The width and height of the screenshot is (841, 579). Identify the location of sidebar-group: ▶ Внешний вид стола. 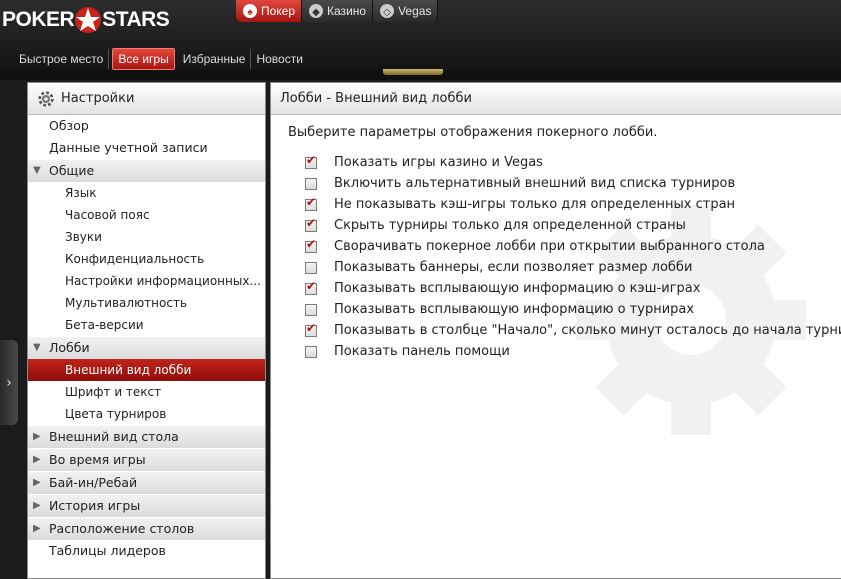
(146, 436).